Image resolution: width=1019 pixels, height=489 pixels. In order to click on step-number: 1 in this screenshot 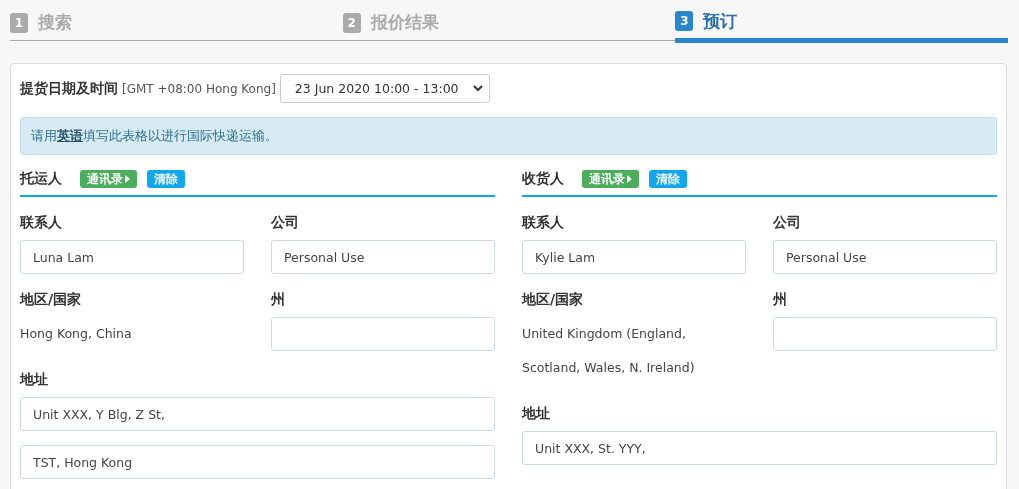, I will do `click(19, 22)`.